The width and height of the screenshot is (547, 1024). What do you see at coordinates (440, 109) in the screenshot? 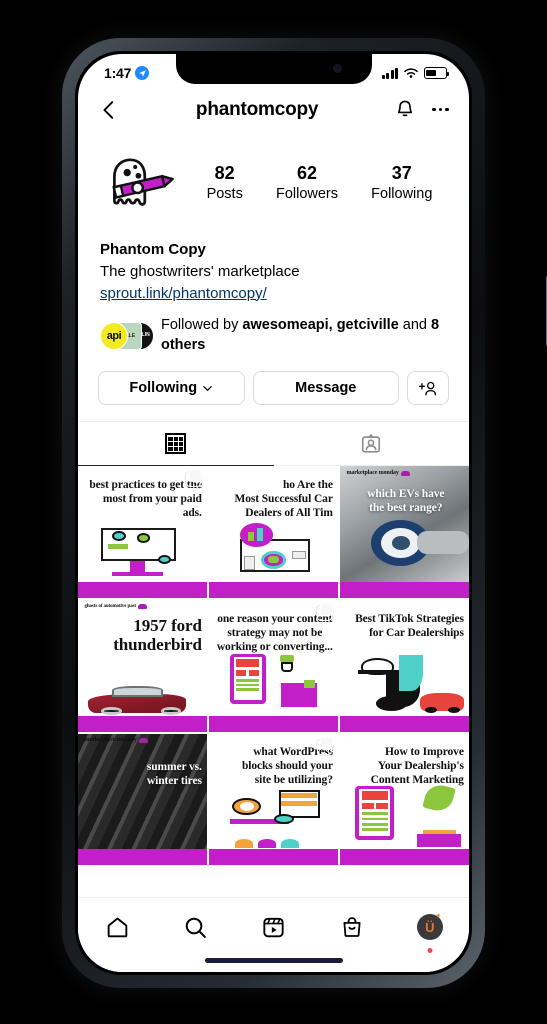
I see `more-options-icon` at bounding box center [440, 109].